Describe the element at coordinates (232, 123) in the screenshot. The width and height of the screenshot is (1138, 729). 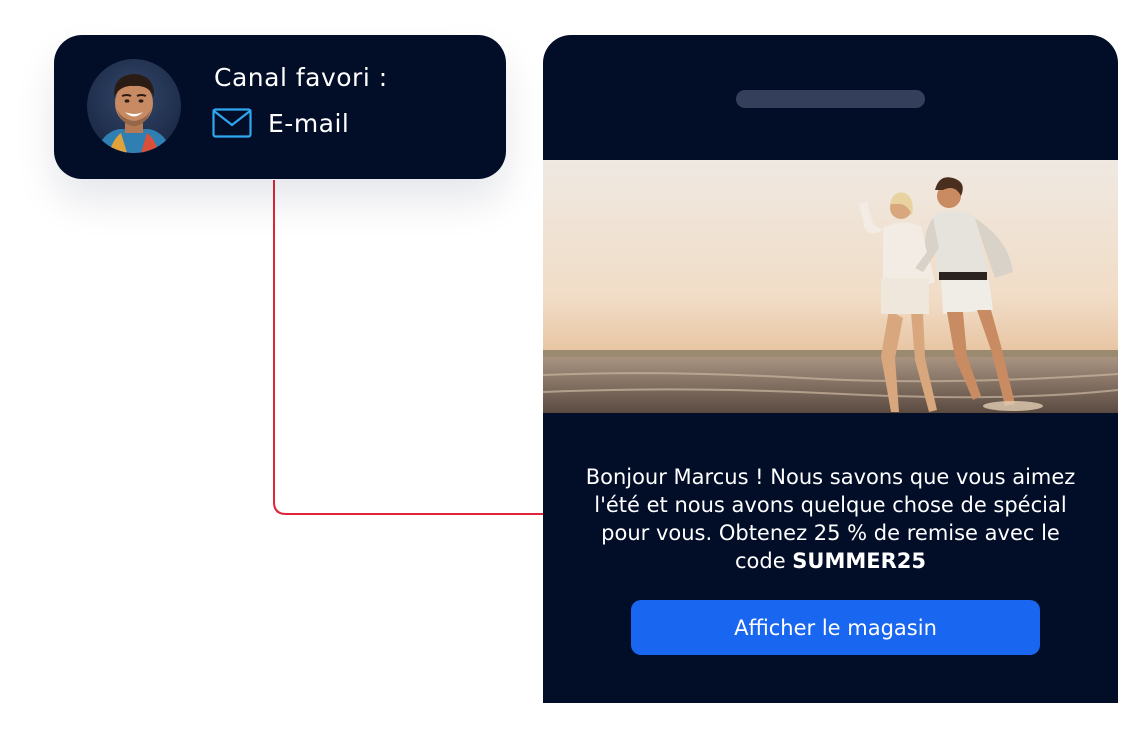
I see `mail-icon` at that location.